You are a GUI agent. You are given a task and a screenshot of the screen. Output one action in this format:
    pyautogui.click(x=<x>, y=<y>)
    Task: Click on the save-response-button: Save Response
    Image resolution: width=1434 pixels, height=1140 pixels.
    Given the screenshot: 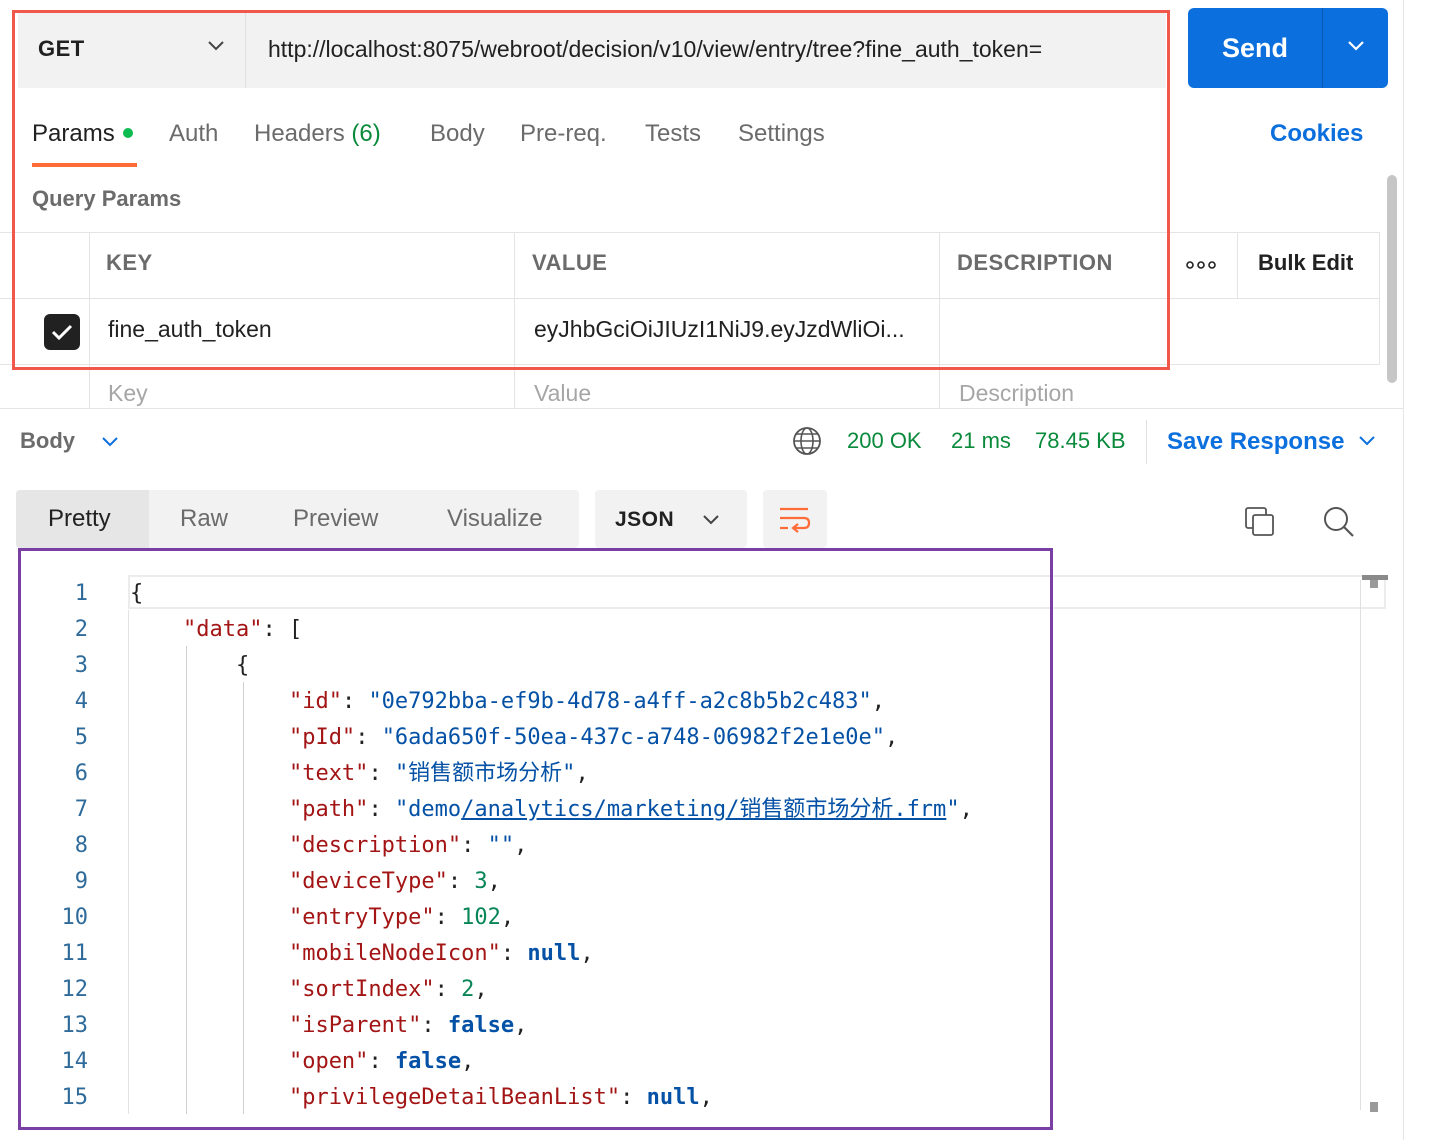 What is the action you would take?
    pyautogui.click(x=1255, y=442)
    